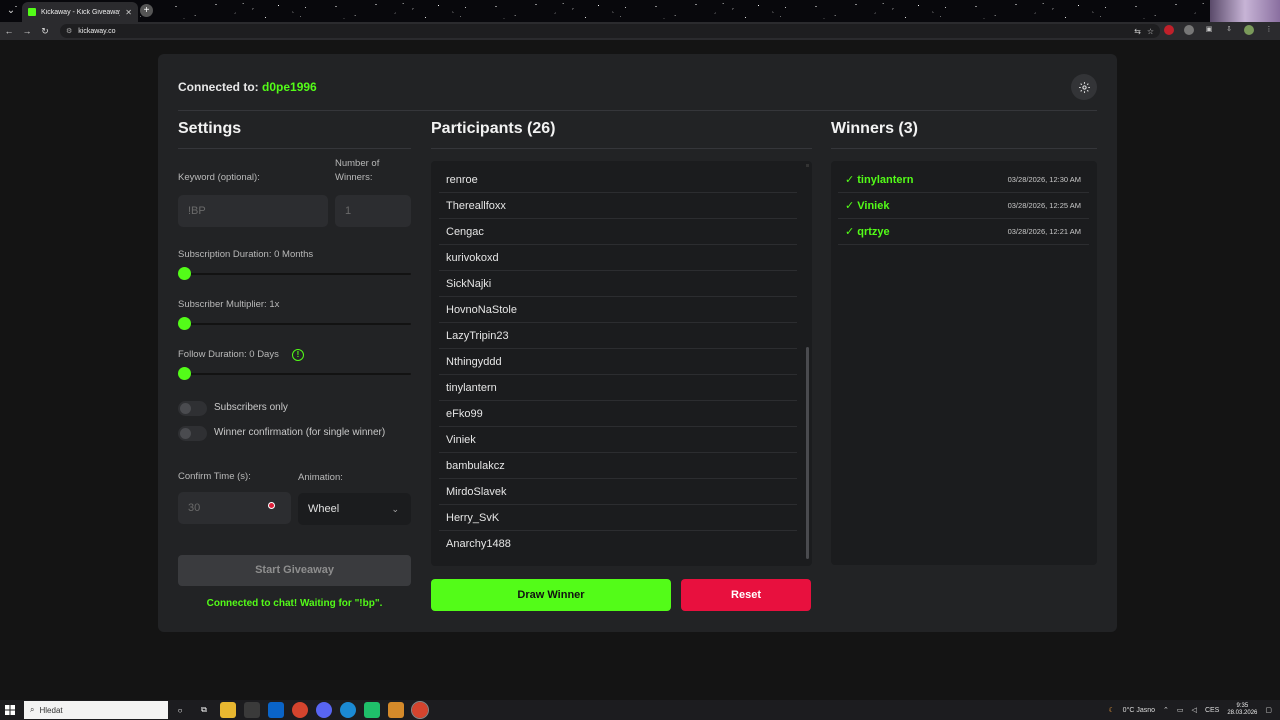  Describe the element at coordinates (1137, 31) in the screenshot. I see `translate-icon: ⇆` at that location.